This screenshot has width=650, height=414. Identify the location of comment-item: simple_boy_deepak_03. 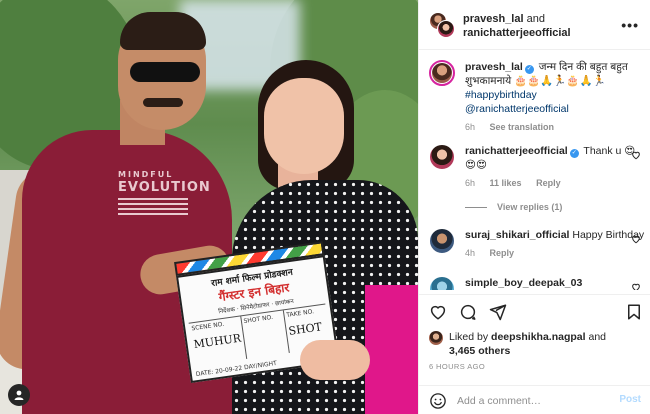
(537, 283).